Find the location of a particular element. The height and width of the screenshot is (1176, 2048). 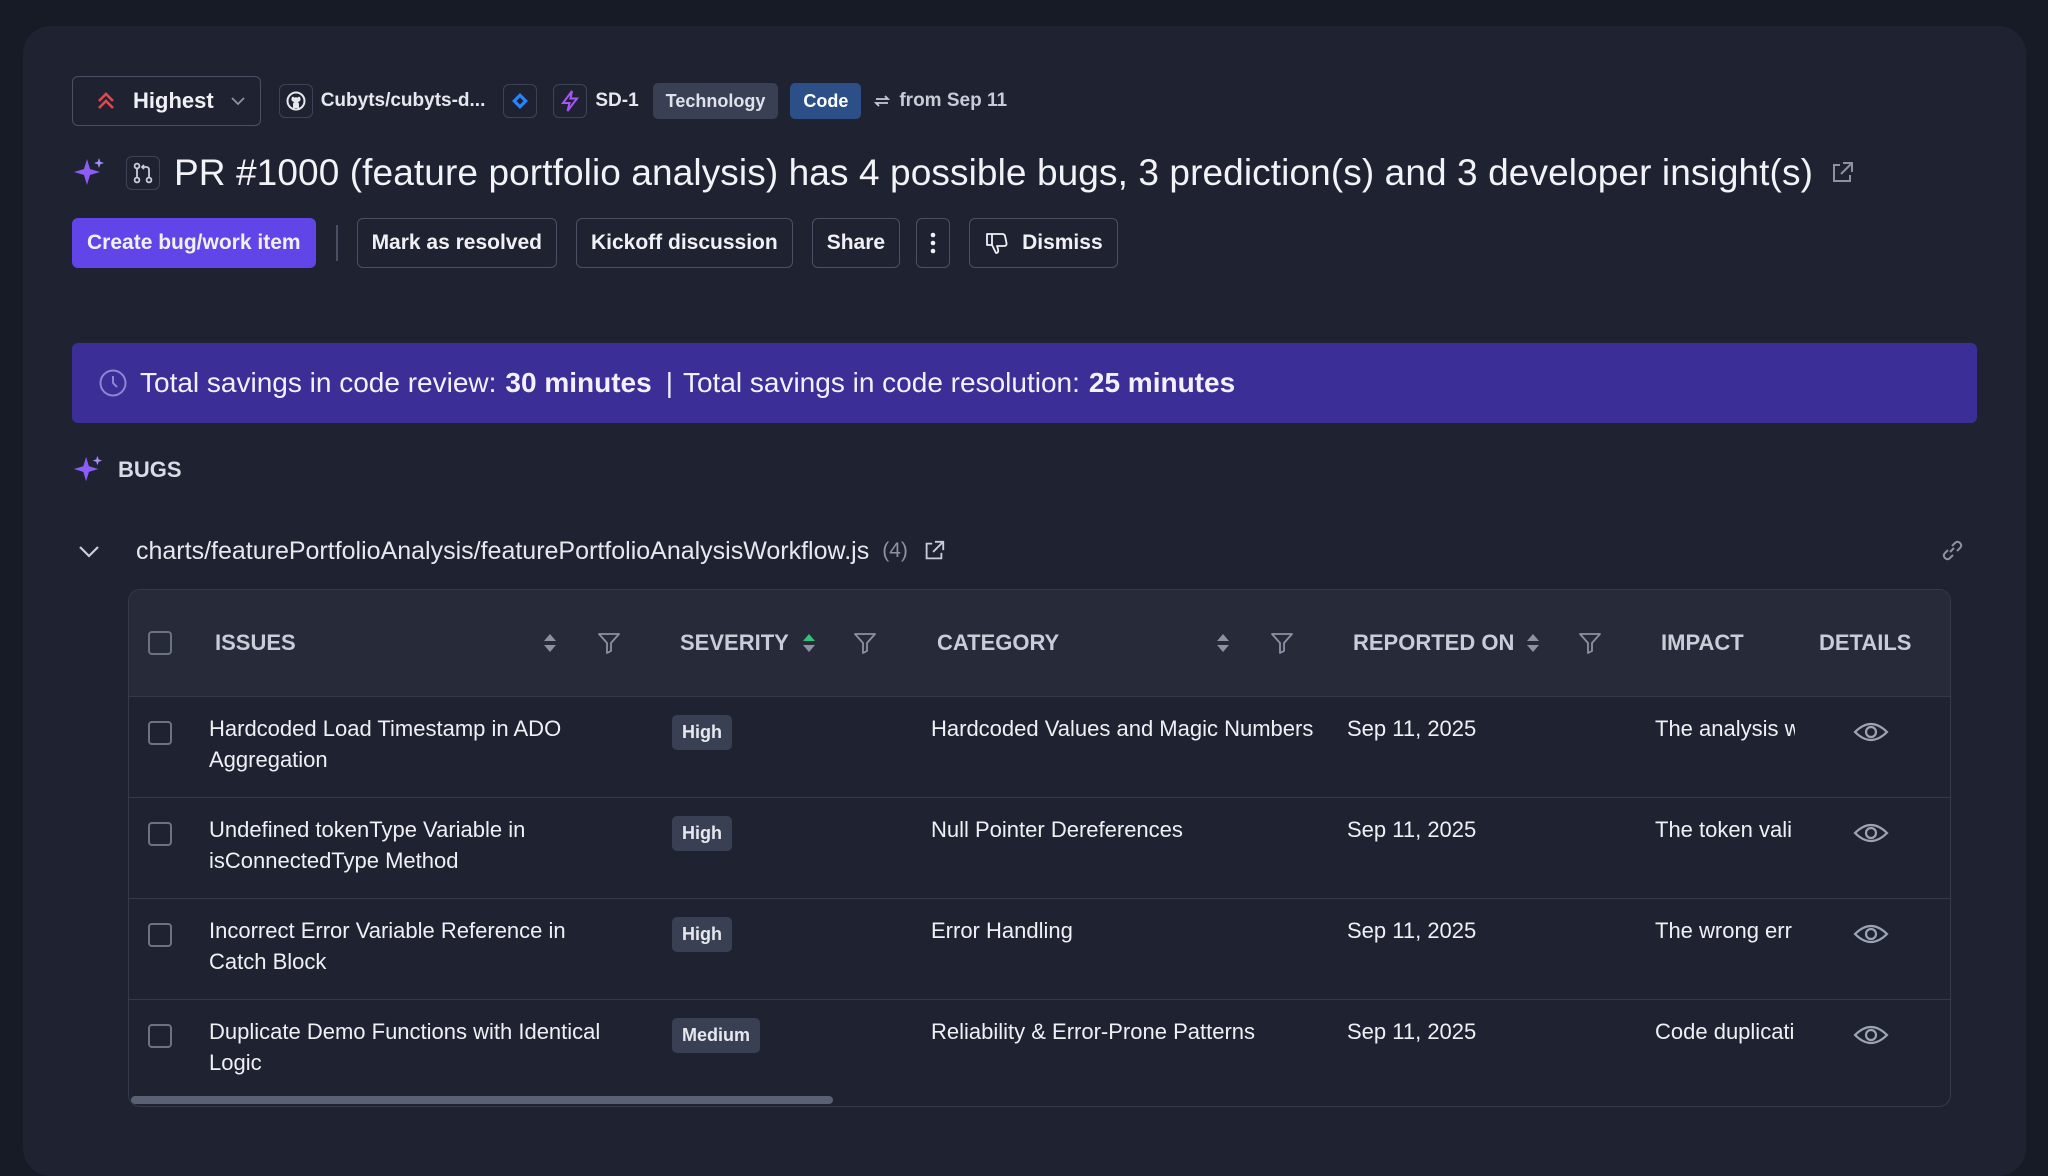

create-bug-button: Create bug/work item is located at coordinates (194, 243).